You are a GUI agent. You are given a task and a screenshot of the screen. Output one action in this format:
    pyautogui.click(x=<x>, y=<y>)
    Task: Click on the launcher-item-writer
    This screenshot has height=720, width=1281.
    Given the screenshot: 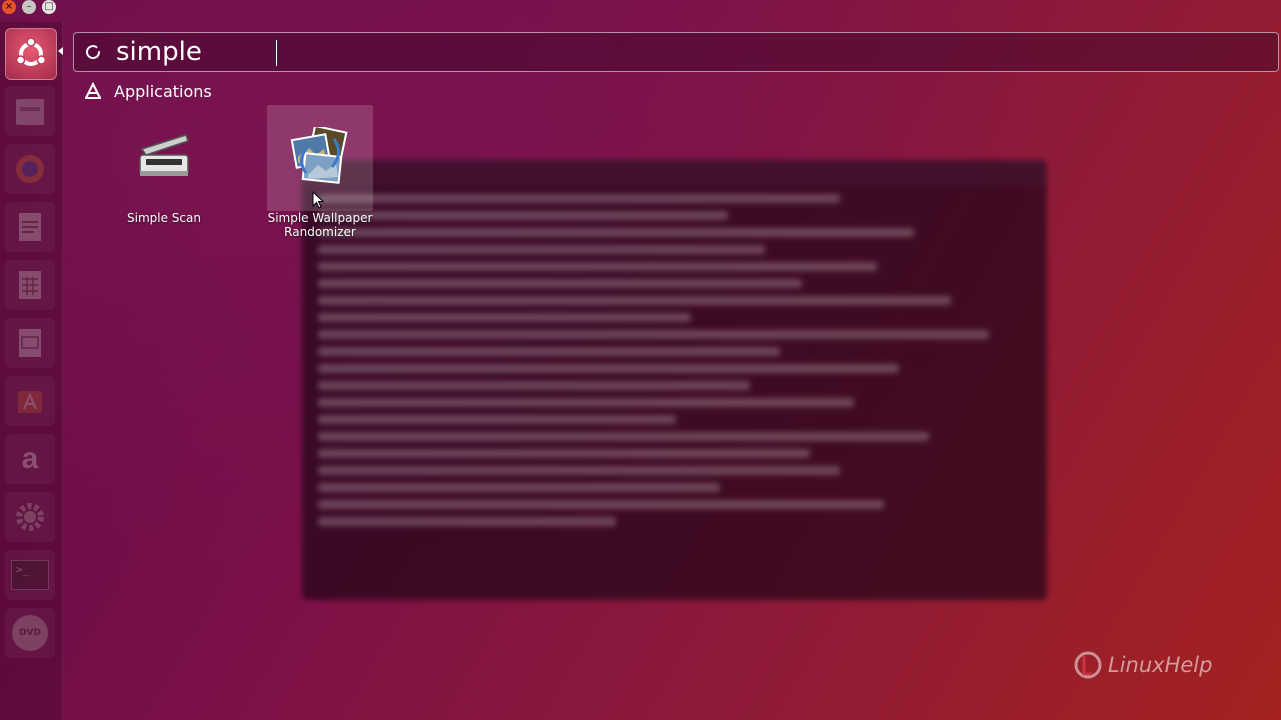 What is the action you would take?
    pyautogui.click(x=30, y=227)
    